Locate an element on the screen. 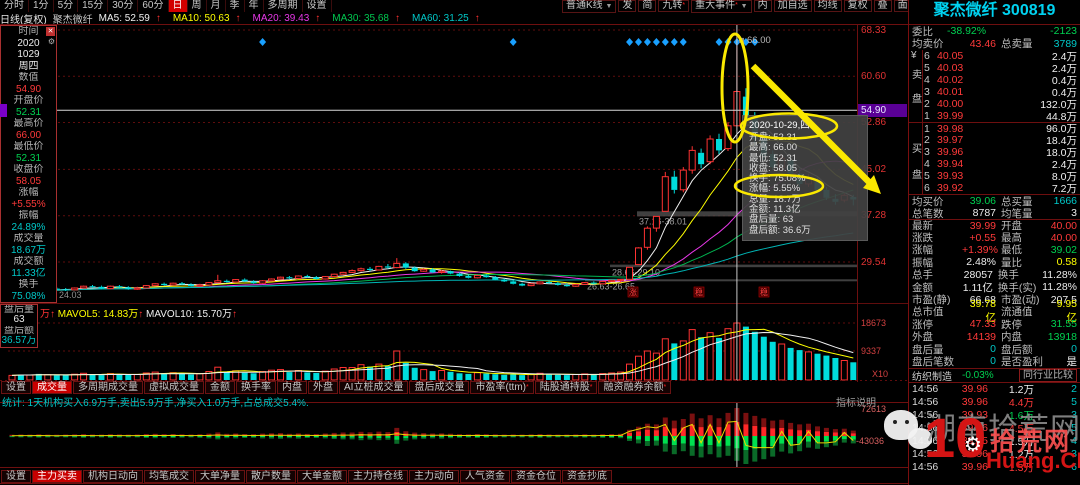 Image resolution: width=1080 pixels, height=485 pixels. close-icon: ✕ is located at coordinates (50, 31).